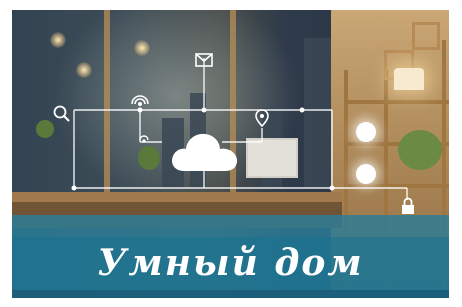  Describe the element at coordinates (144, 139) in the screenshot. I see `wifi-small-icon` at that location.